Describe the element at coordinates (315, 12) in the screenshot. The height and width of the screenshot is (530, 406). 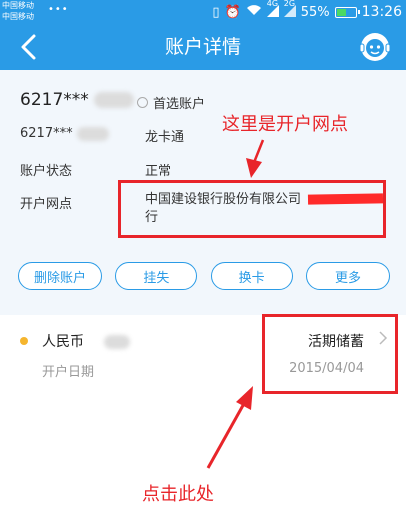
I see `battery-percent: 55%` at that location.